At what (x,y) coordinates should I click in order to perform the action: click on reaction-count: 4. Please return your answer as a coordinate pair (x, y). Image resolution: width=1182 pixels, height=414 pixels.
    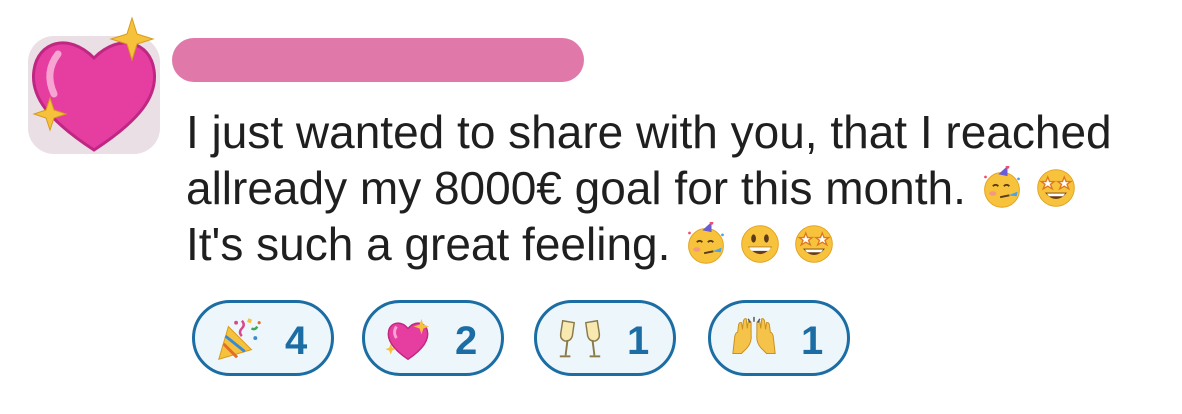
    Looking at the image, I should click on (296, 341).